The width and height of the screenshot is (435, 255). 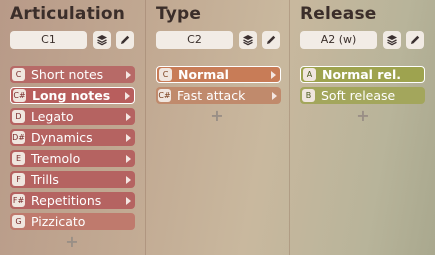 I want to click on key-badge: G, so click(x=18, y=221).